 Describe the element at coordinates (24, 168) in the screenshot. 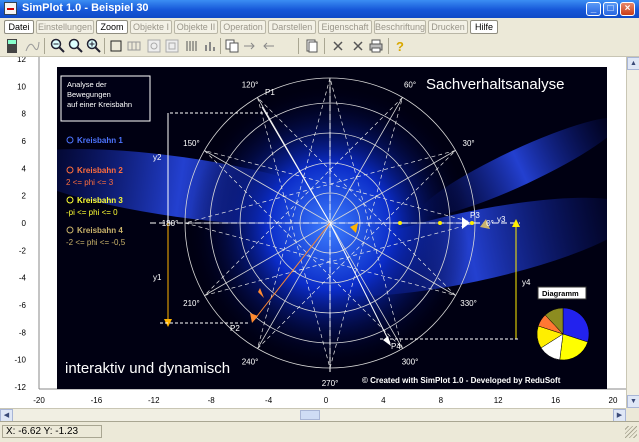

I see `y-tick-label: 4` at that location.